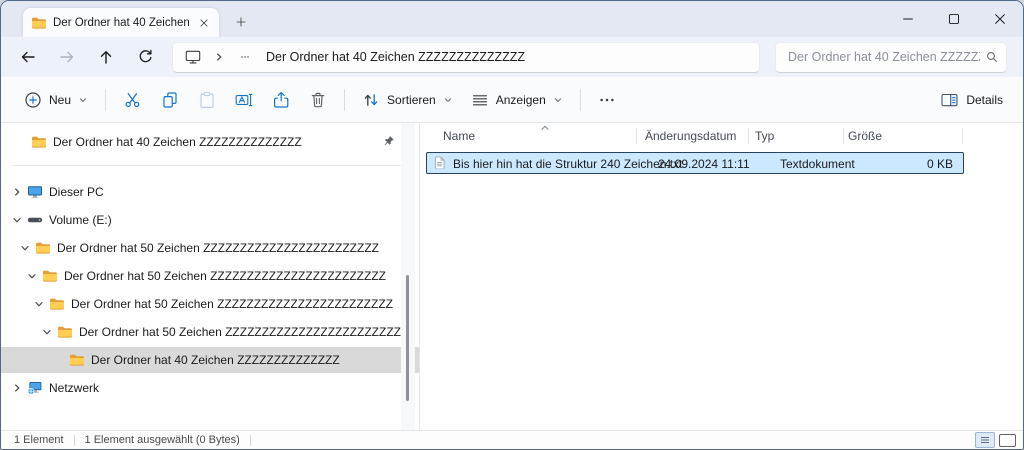 The width and height of the screenshot is (1024, 450). Describe the element at coordinates (145, 57) in the screenshot. I see `refresh-button` at that location.